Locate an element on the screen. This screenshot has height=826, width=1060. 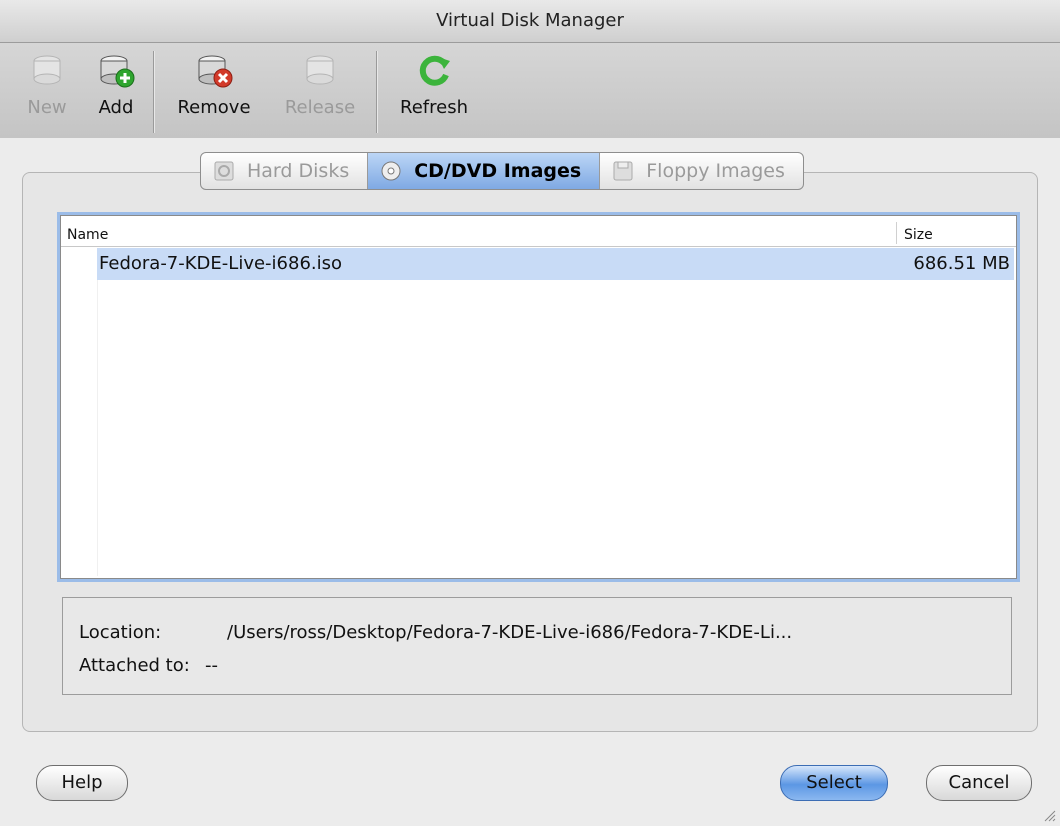
new-button: New is located at coordinates (47, 84).